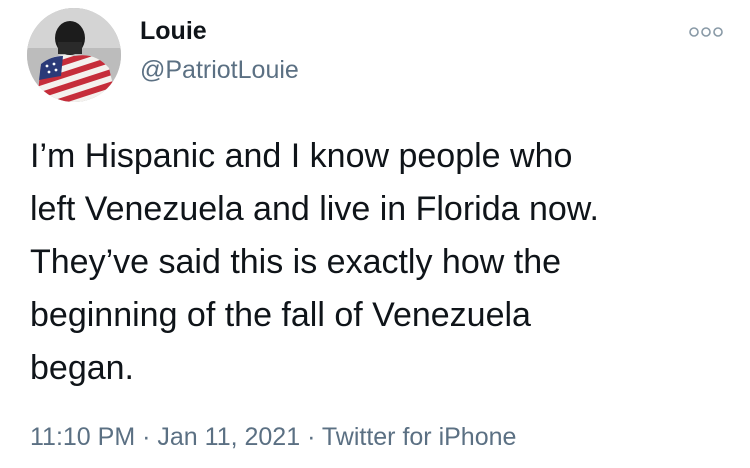 The height and width of the screenshot is (468, 750). I want to click on tweet-text-line: I’m Hispanic and I know people who, so click(301, 156).